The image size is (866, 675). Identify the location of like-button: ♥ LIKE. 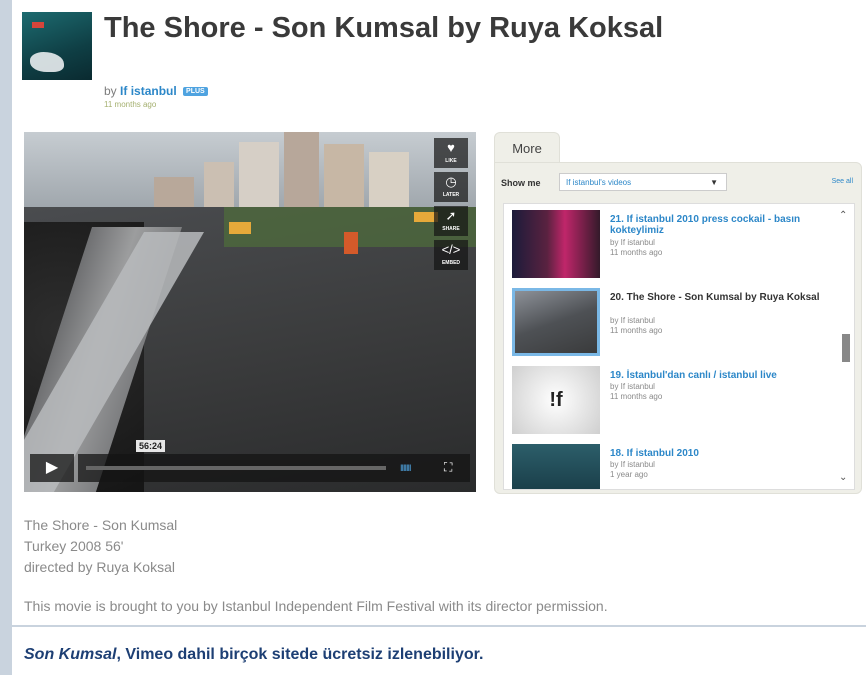
(451, 153).